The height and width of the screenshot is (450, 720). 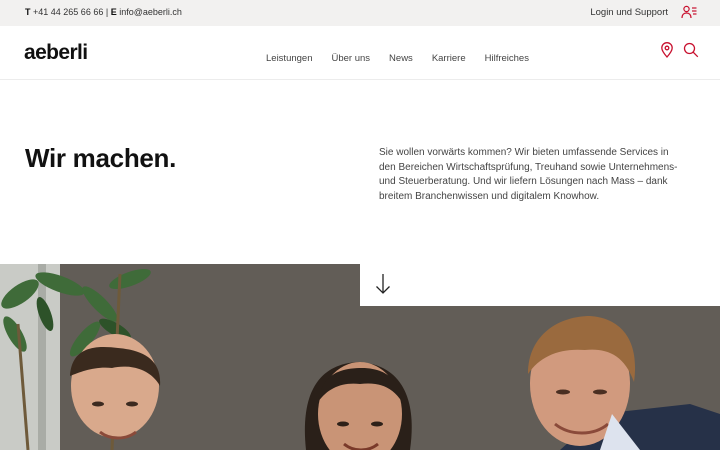 What do you see at coordinates (383, 284) in the screenshot?
I see `arrow-down-icon` at bounding box center [383, 284].